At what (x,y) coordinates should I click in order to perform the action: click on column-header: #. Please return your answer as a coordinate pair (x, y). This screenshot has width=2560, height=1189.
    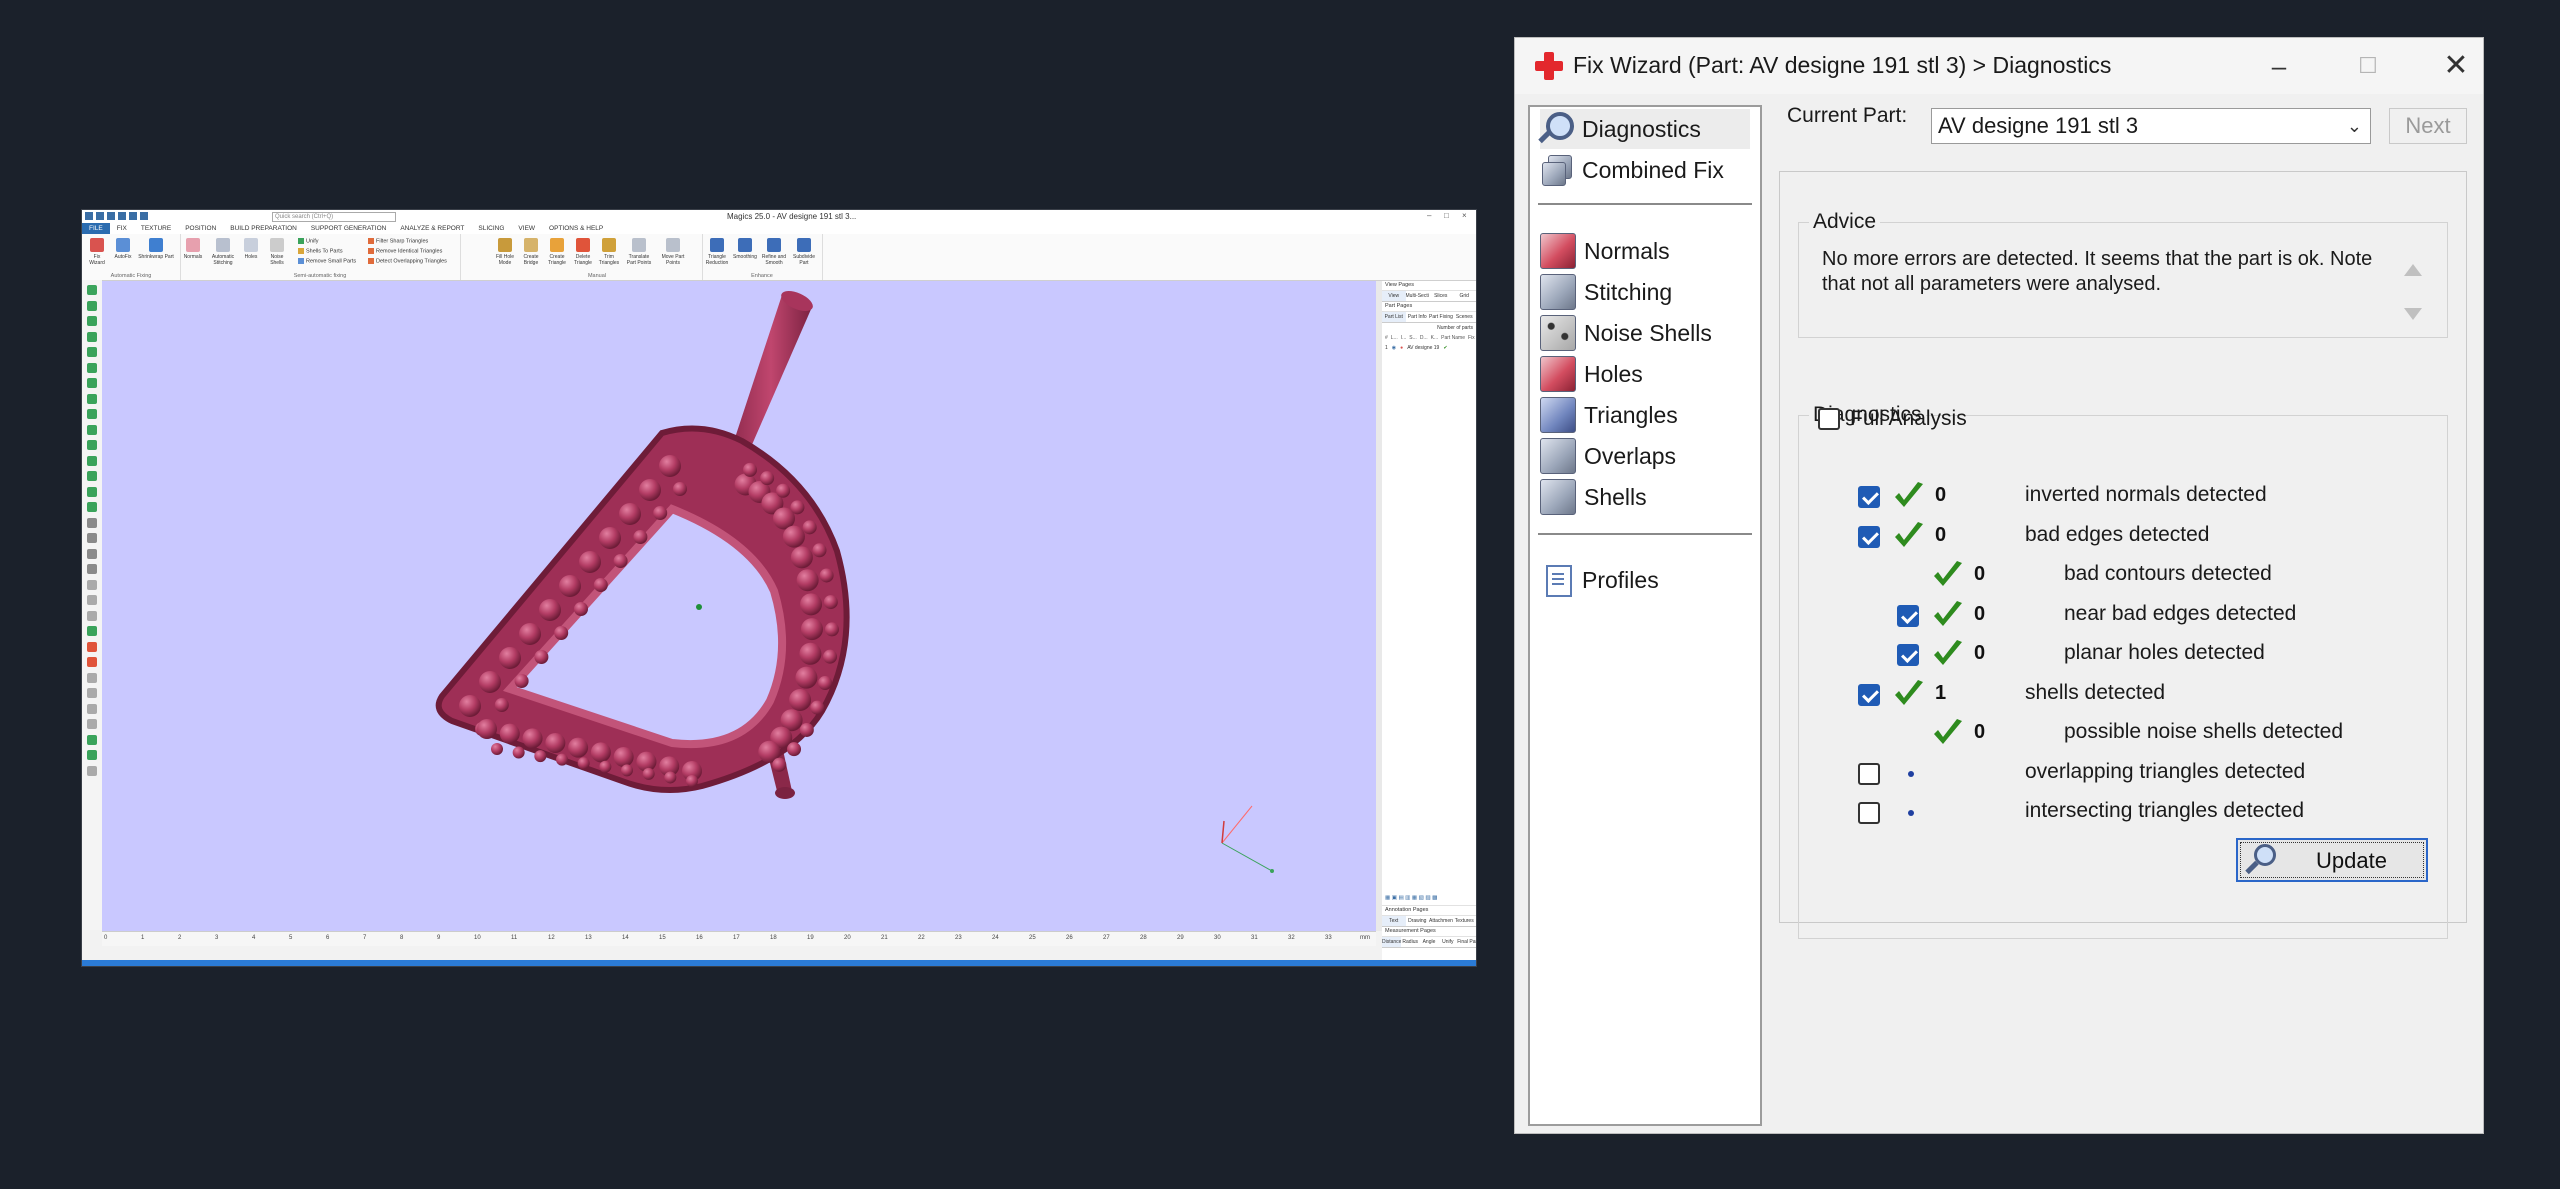
    Looking at the image, I should click on (1386, 338).